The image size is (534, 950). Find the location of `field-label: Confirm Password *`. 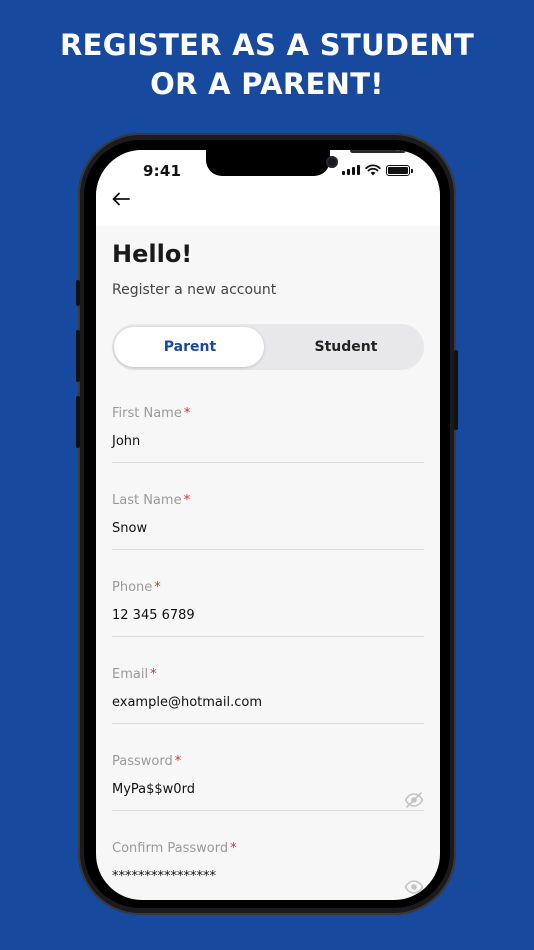

field-label: Confirm Password * is located at coordinates (174, 848).